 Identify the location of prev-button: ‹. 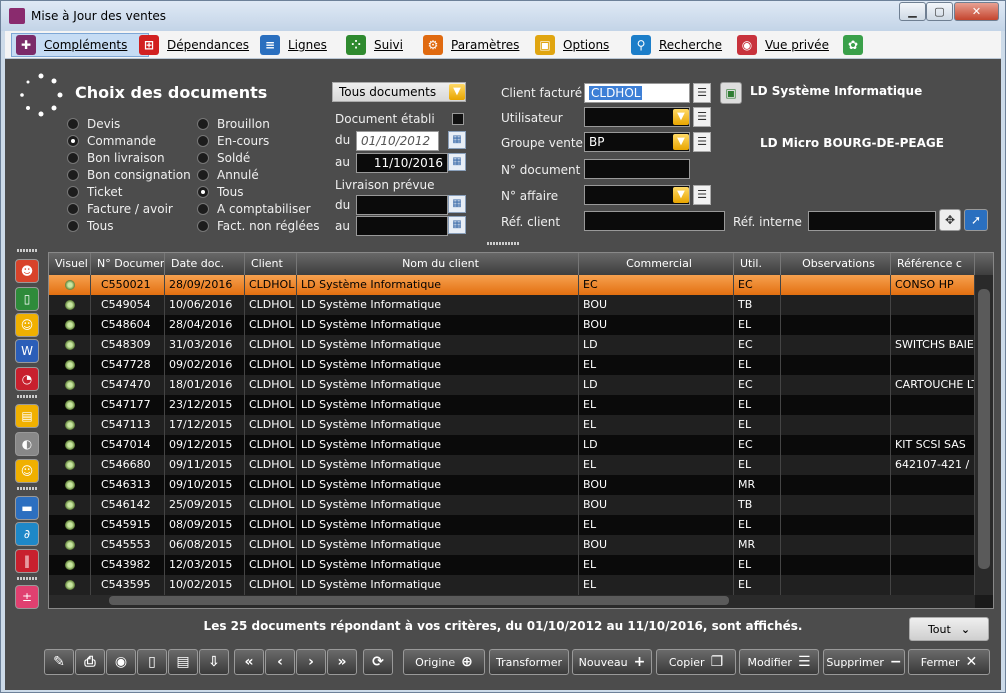
(280, 662).